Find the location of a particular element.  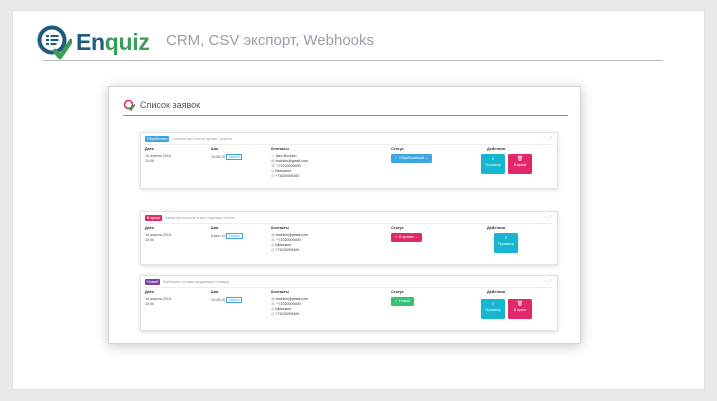

divider is located at coordinates (353, 60).